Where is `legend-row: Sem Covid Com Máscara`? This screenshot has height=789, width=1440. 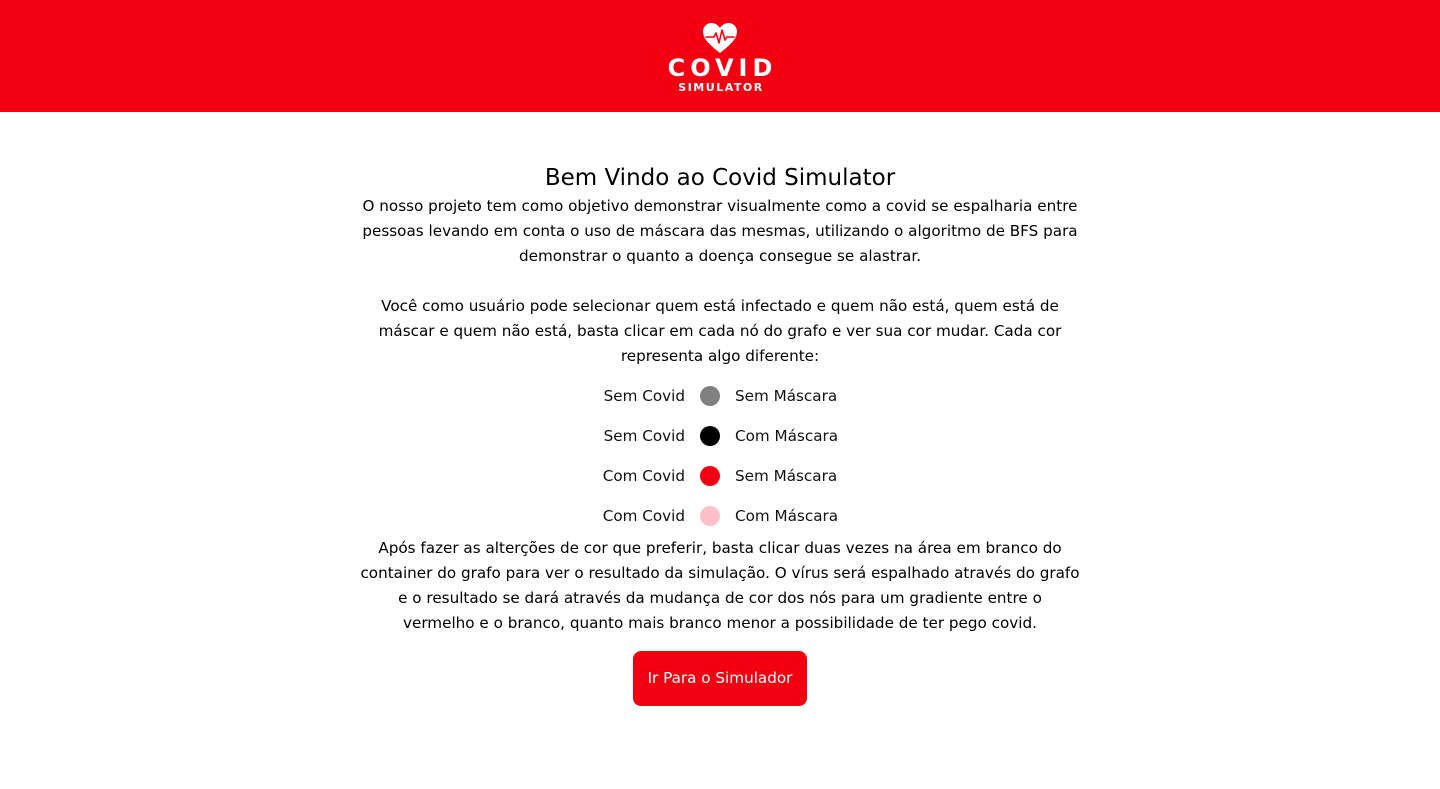
legend-row: Sem Covid Com Máscara is located at coordinates (720, 436).